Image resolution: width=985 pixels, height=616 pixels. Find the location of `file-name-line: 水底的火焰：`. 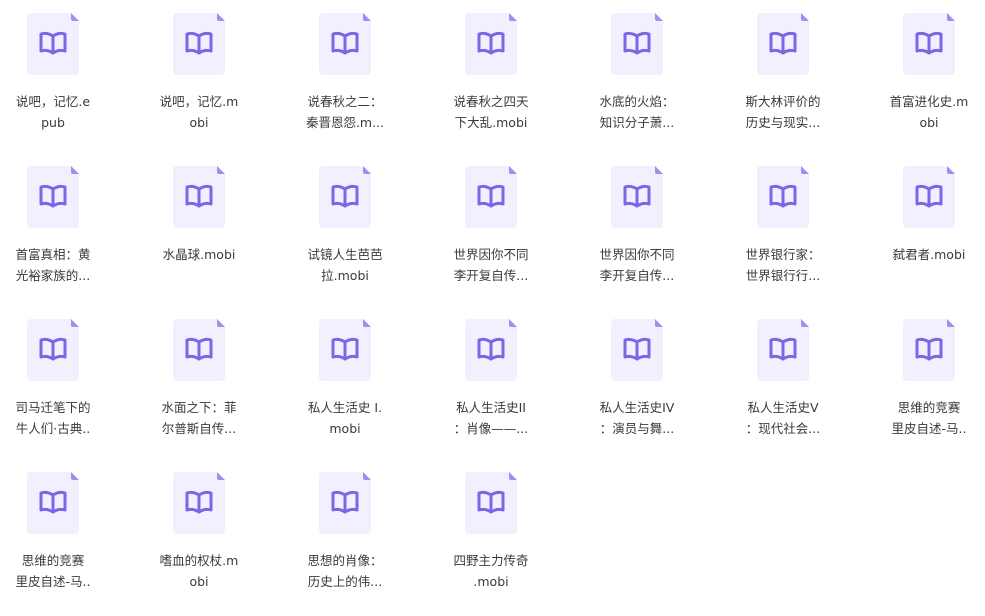

file-name-line: 水底的火焰： is located at coordinates (637, 101).